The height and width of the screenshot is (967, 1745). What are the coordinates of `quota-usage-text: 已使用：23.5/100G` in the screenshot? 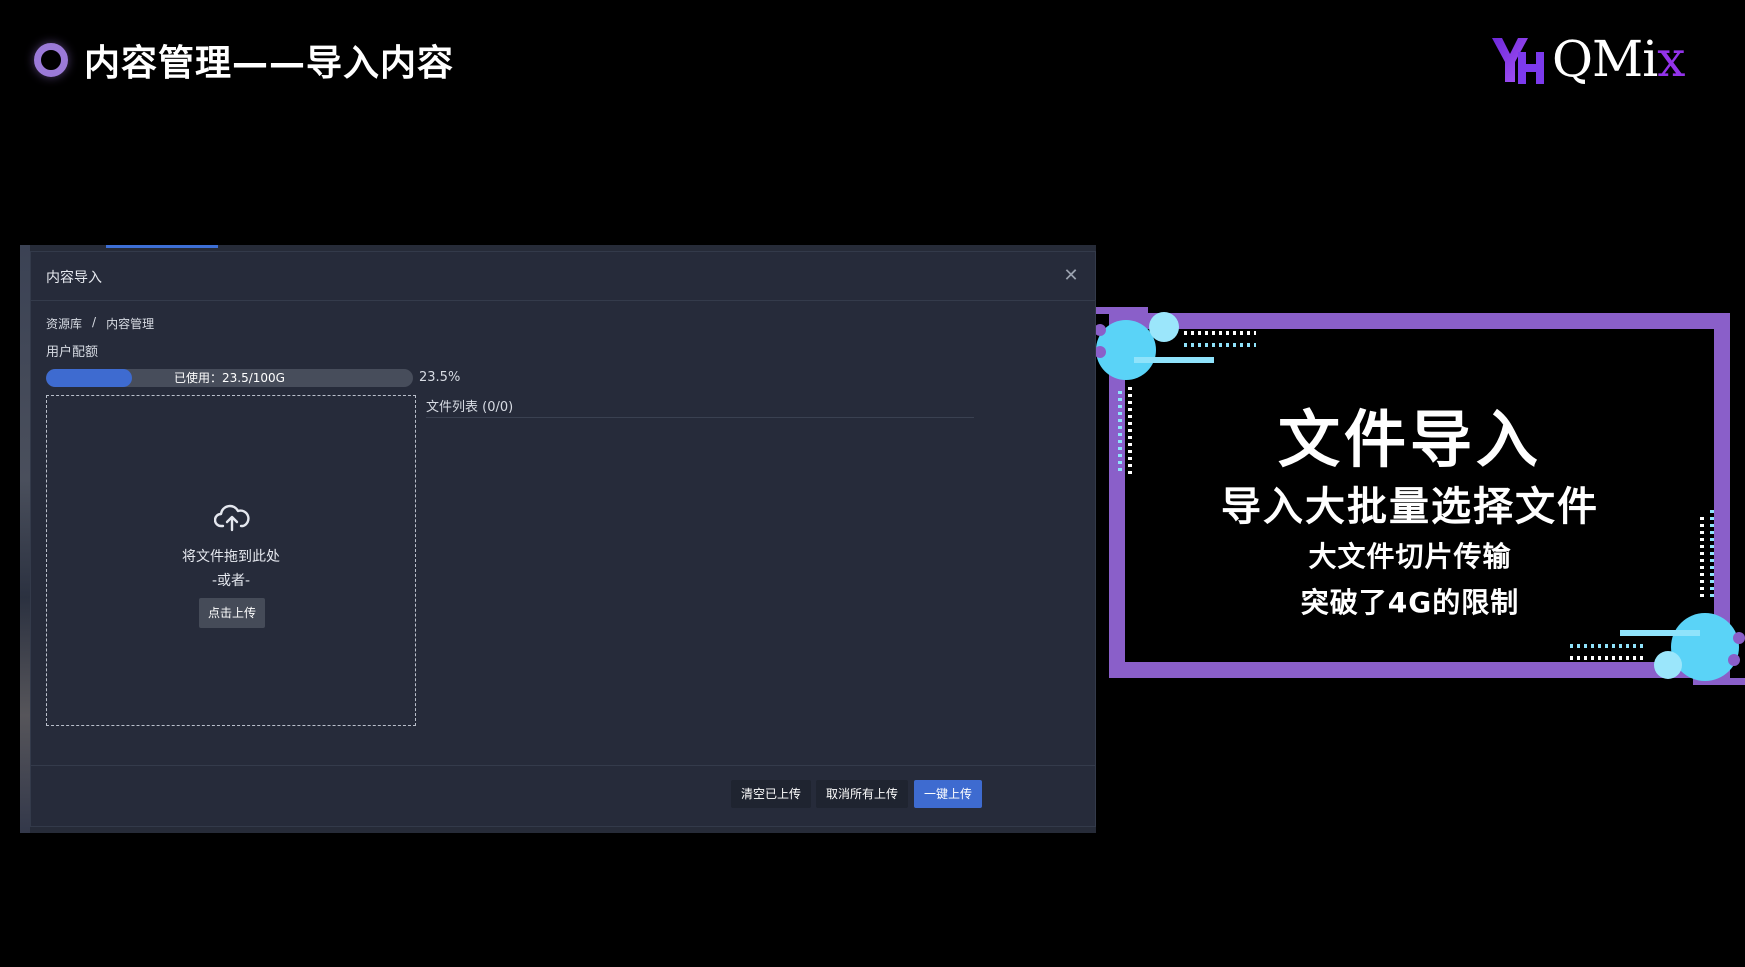 It's located at (229, 378).